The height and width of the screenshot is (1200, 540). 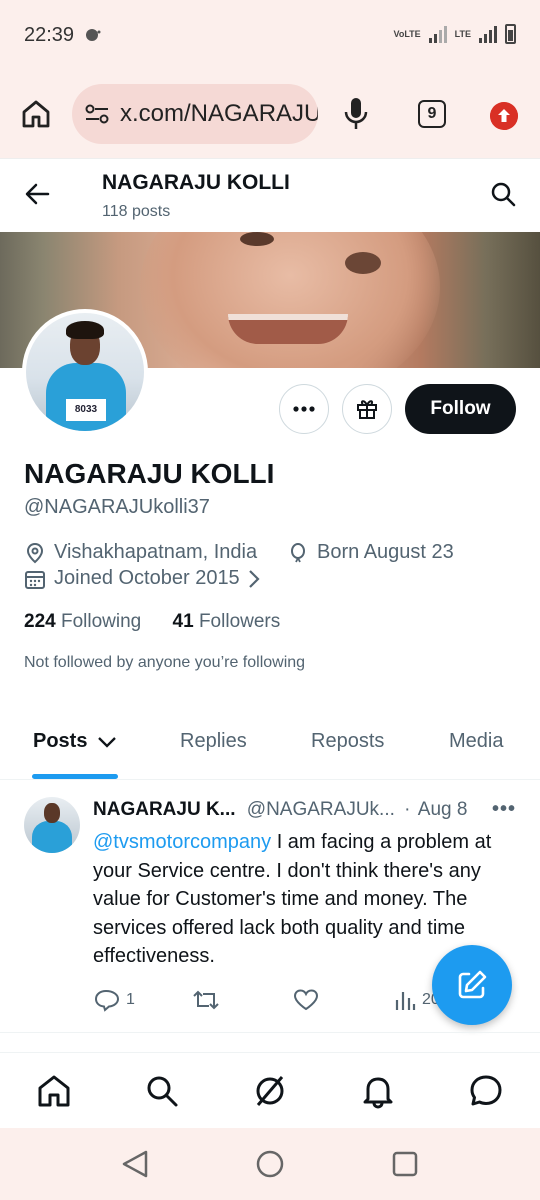 What do you see at coordinates (405, 1001) in the screenshot?
I see `views-icon` at bounding box center [405, 1001].